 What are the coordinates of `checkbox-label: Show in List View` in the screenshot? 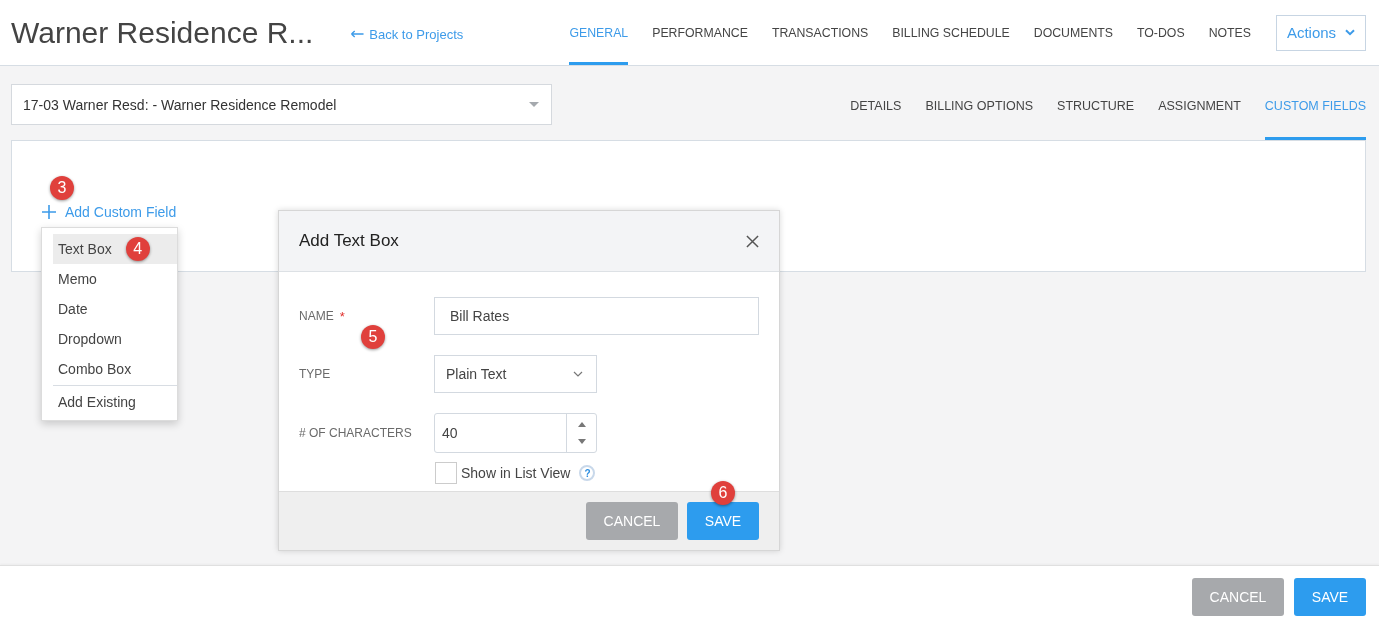 It's located at (516, 473).